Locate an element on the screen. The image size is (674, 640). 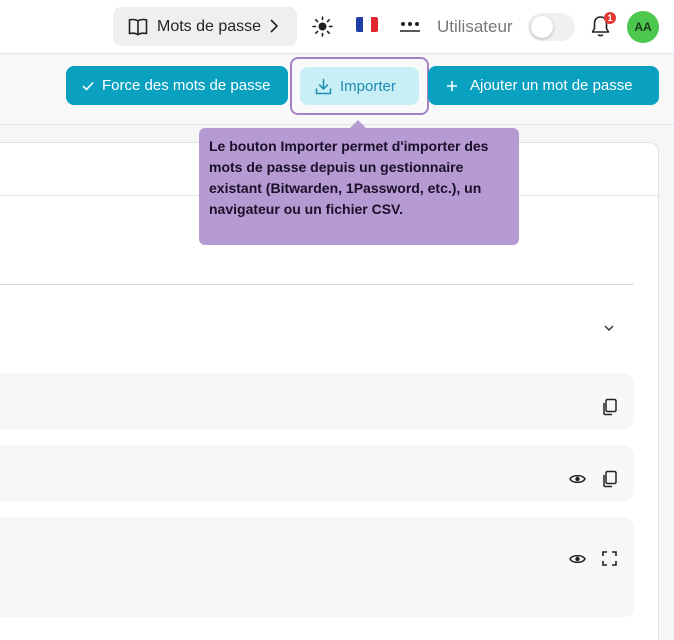
check-icon is located at coordinates (88, 86).